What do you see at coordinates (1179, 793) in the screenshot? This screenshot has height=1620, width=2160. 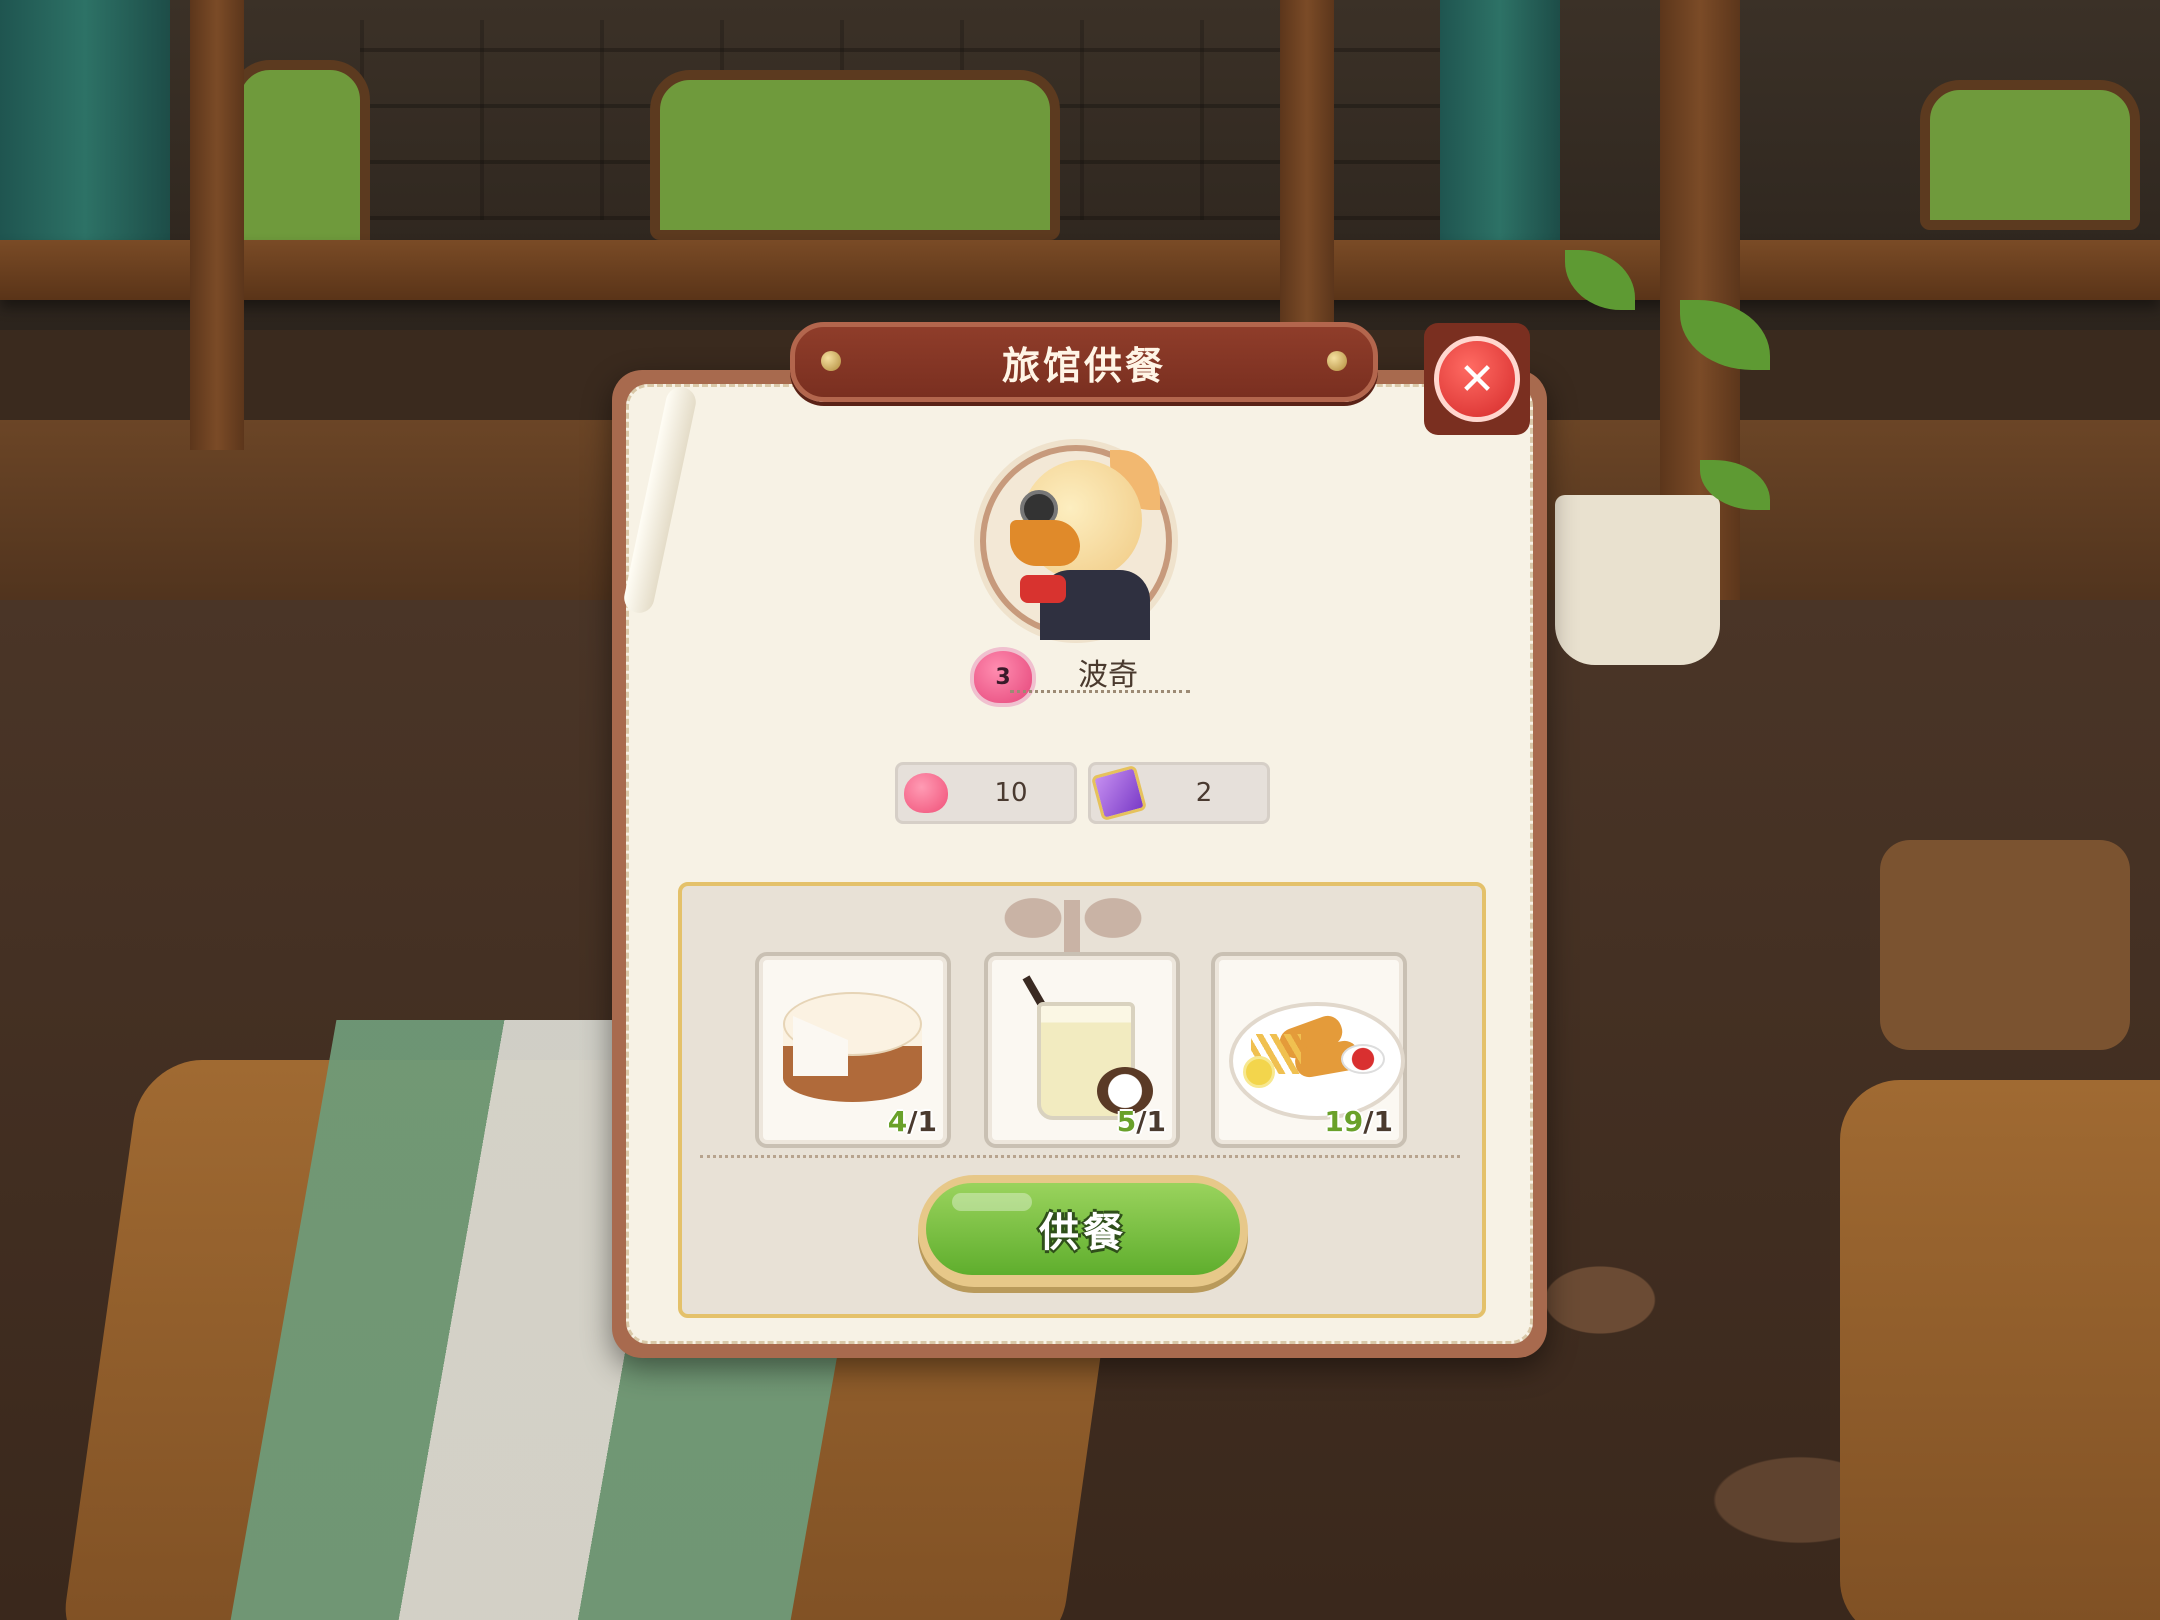 I see `reward-ticket: 2` at bounding box center [1179, 793].